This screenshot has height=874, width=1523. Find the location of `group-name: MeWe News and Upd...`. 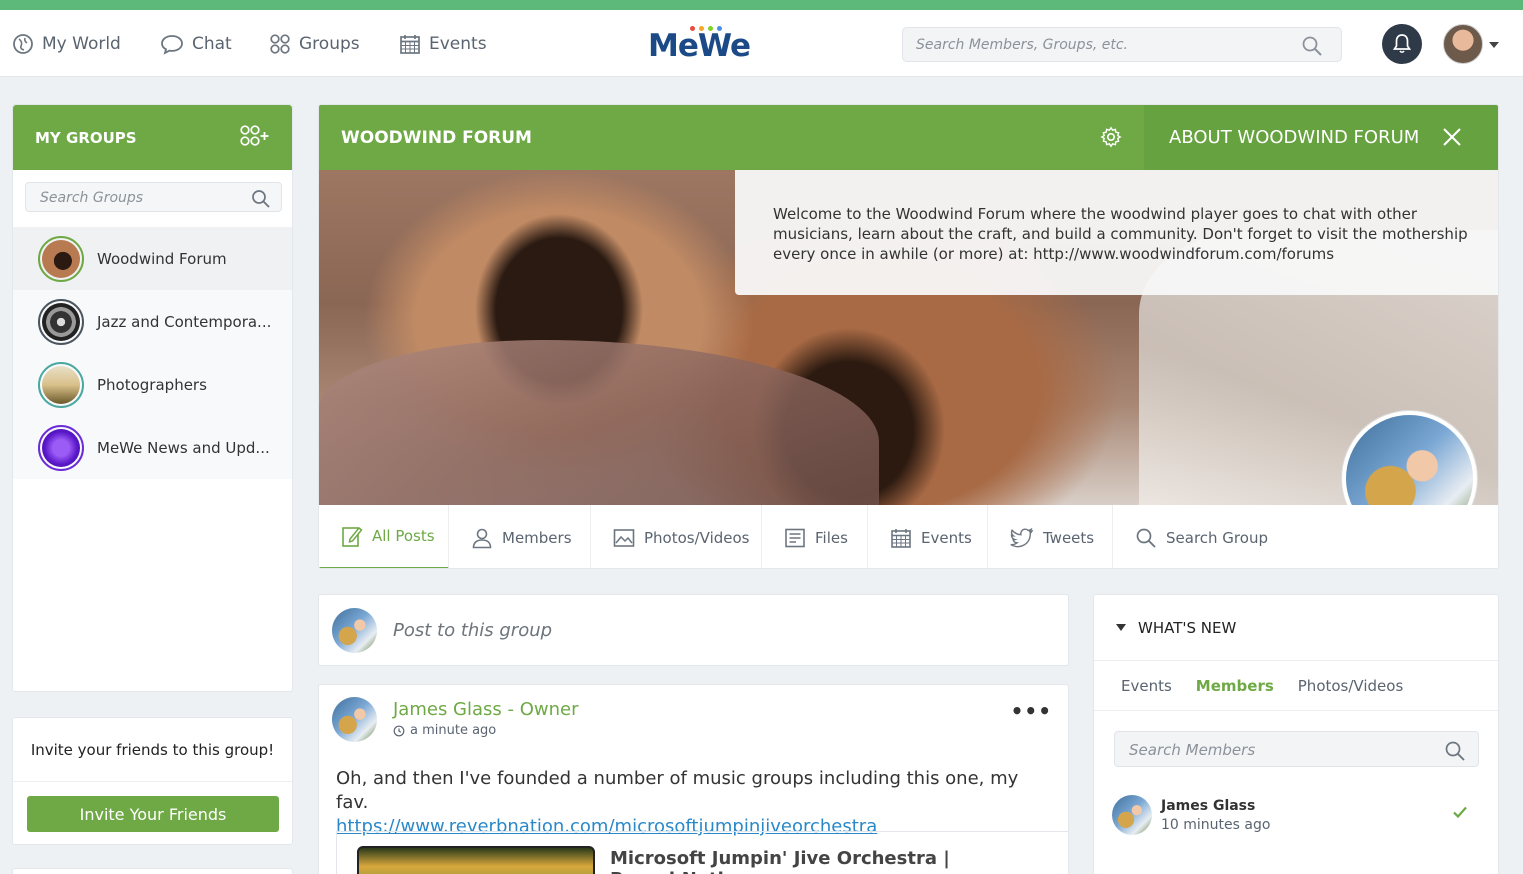

group-name: MeWe News and Upd... is located at coordinates (183, 447).